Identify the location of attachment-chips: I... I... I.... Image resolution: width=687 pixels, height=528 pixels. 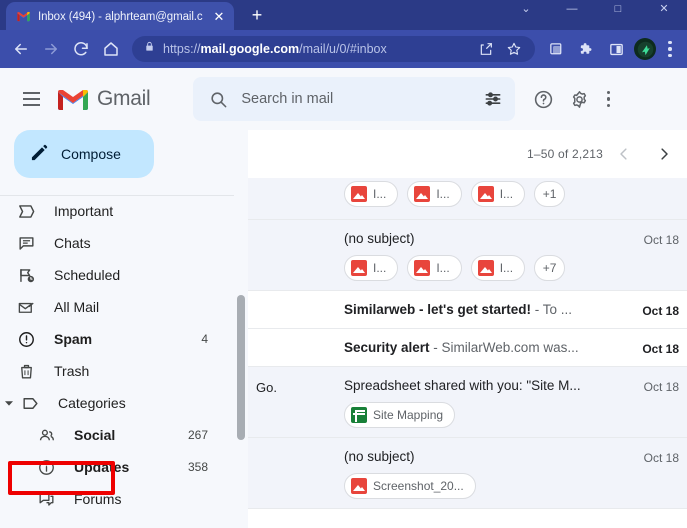
(484, 194).